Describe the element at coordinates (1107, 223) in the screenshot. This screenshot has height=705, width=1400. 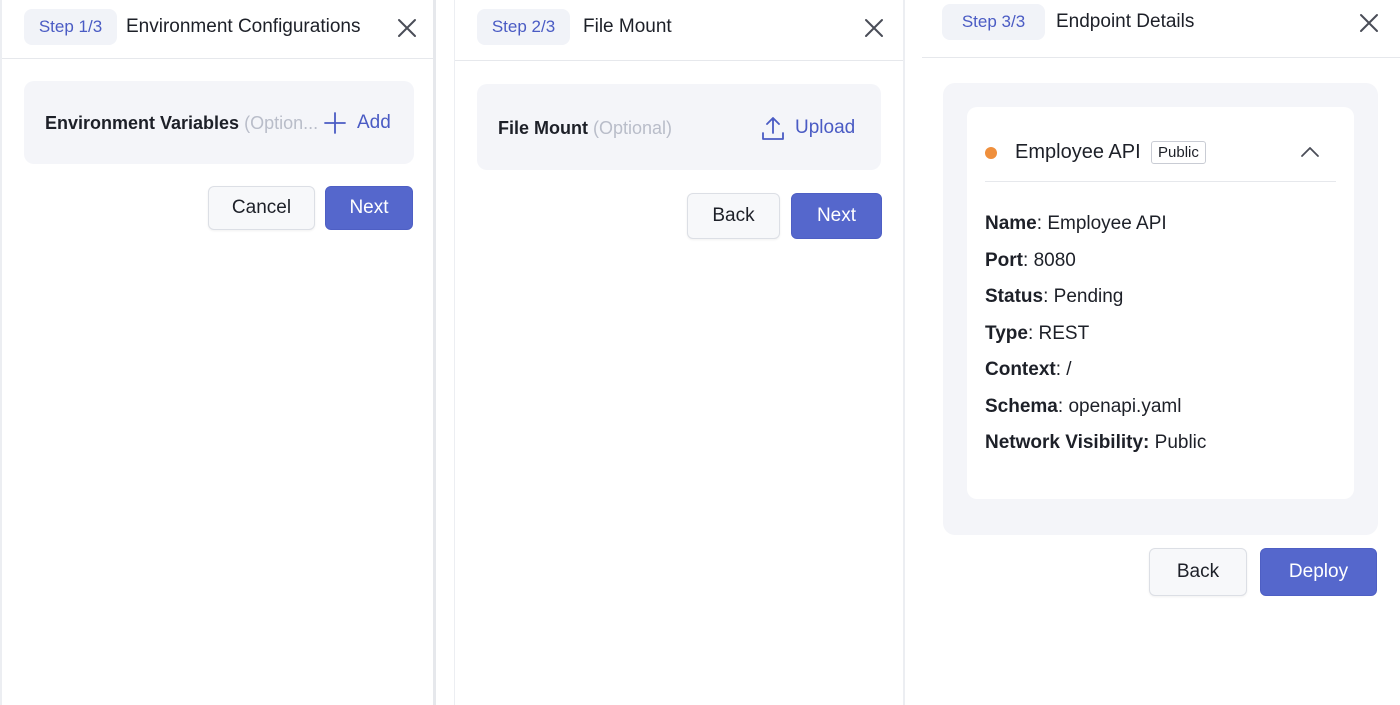
I see `detail-value: Employee API` at that location.